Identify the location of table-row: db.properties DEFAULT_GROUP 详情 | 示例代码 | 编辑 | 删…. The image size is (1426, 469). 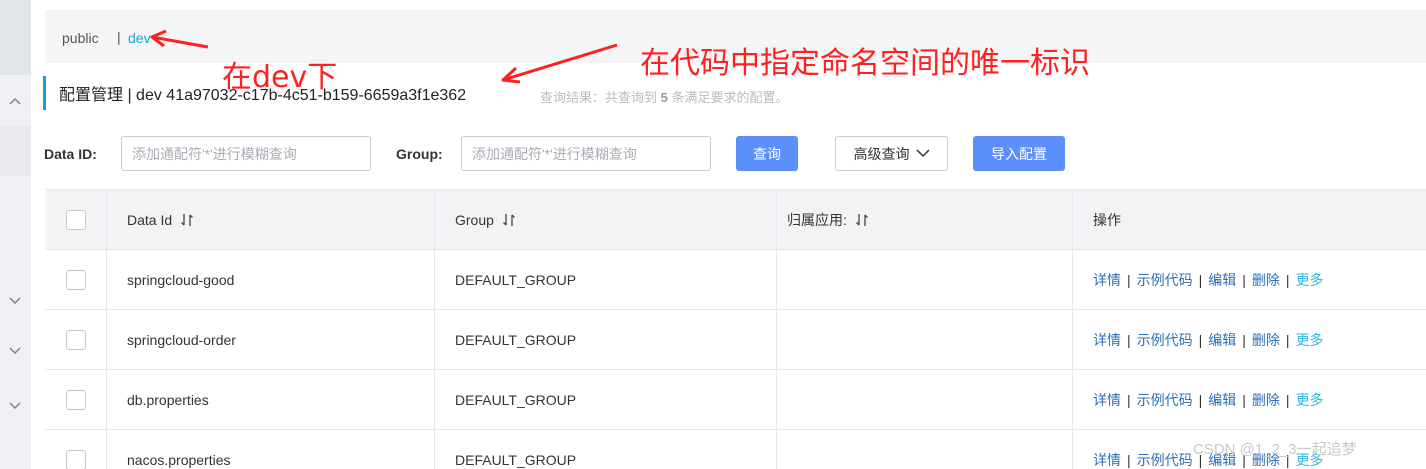
(735, 400).